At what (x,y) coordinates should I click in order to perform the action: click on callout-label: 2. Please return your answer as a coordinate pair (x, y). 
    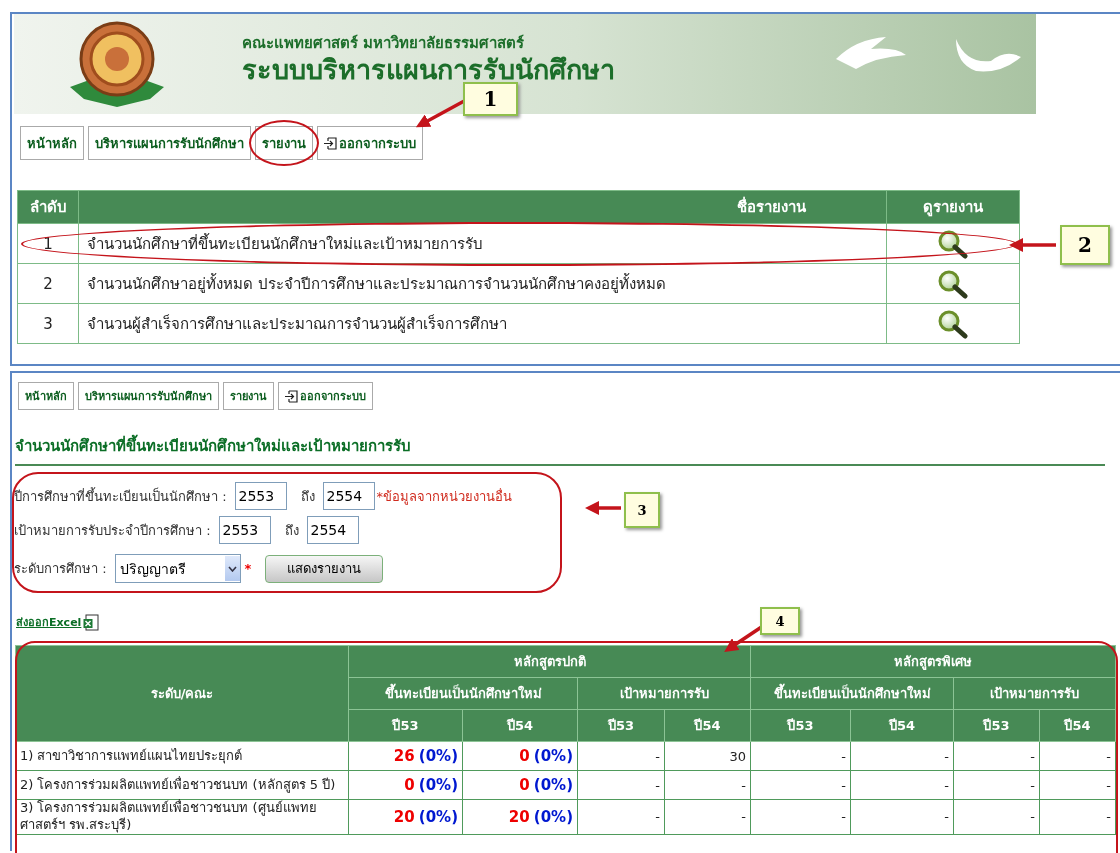
    Looking at the image, I should click on (1085, 245).